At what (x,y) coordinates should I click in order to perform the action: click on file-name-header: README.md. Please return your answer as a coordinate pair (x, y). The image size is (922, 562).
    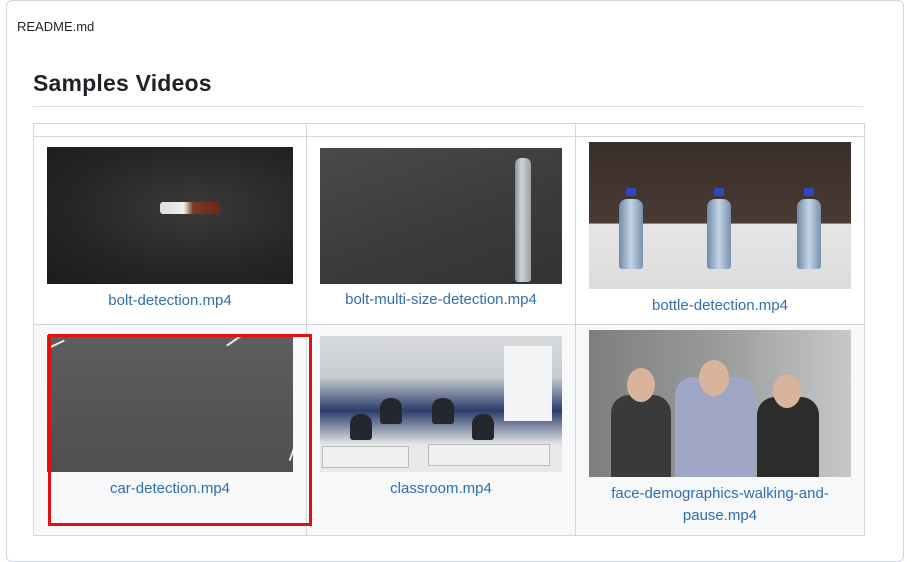
    Looking at the image, I should click on (56, 26).